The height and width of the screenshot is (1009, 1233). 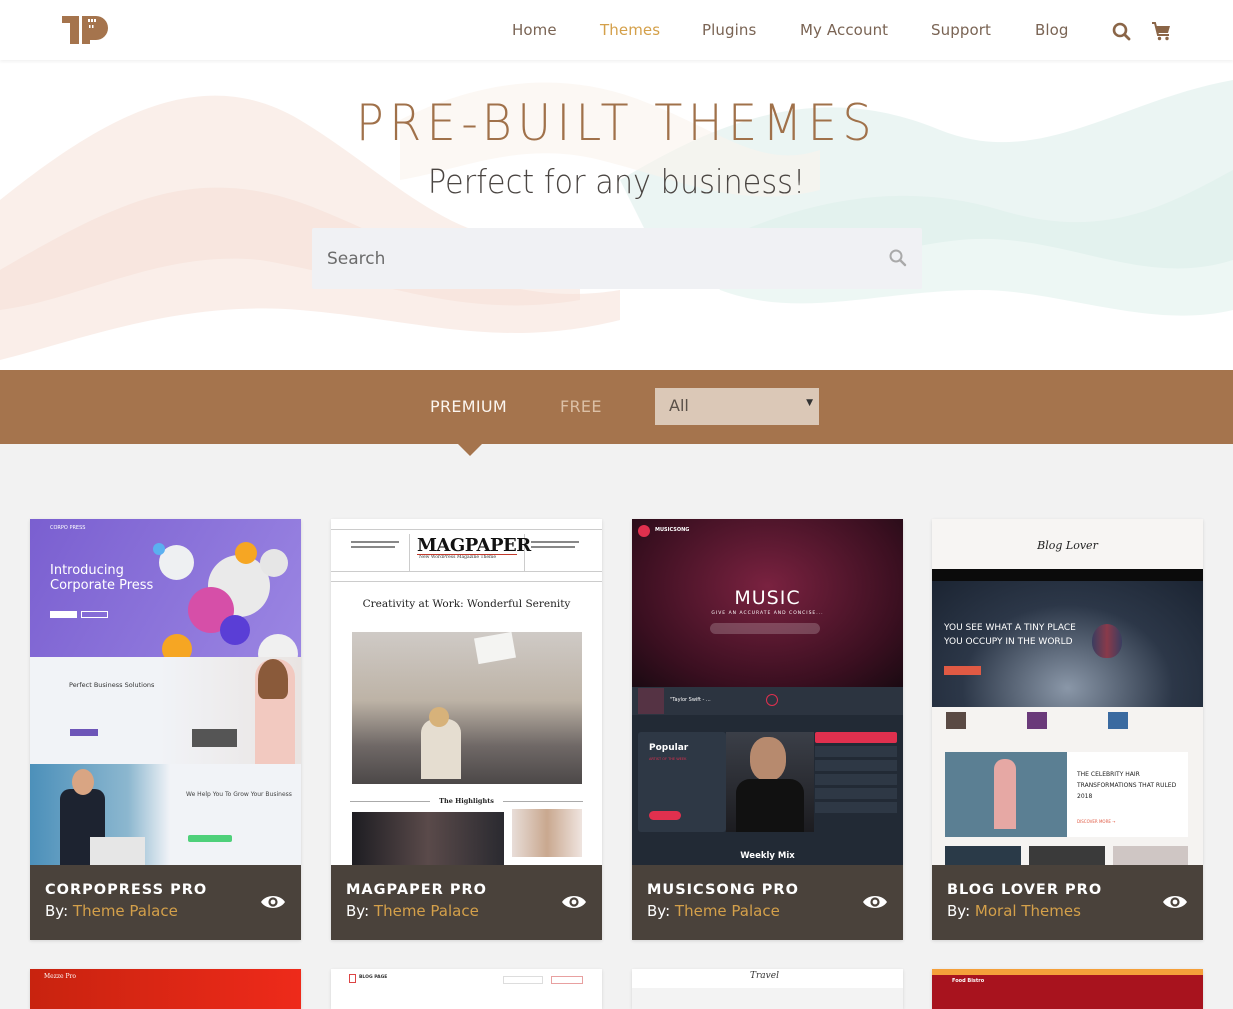 What do you see at coordinates (616, 181) in the screenshot?
I see `page-subtitle: Perfect for any business!` at bounding box center [616, 181].